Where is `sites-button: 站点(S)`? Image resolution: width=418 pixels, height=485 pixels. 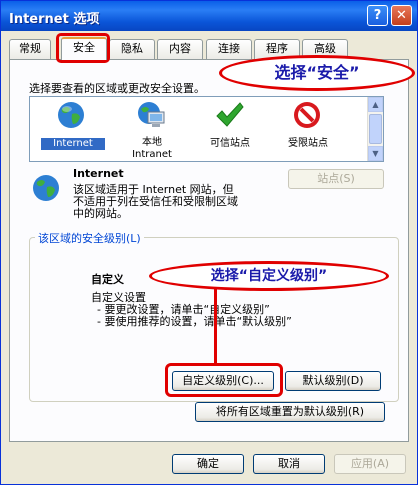 sites-button: 站点(S) is located at coordinates (336, 179).